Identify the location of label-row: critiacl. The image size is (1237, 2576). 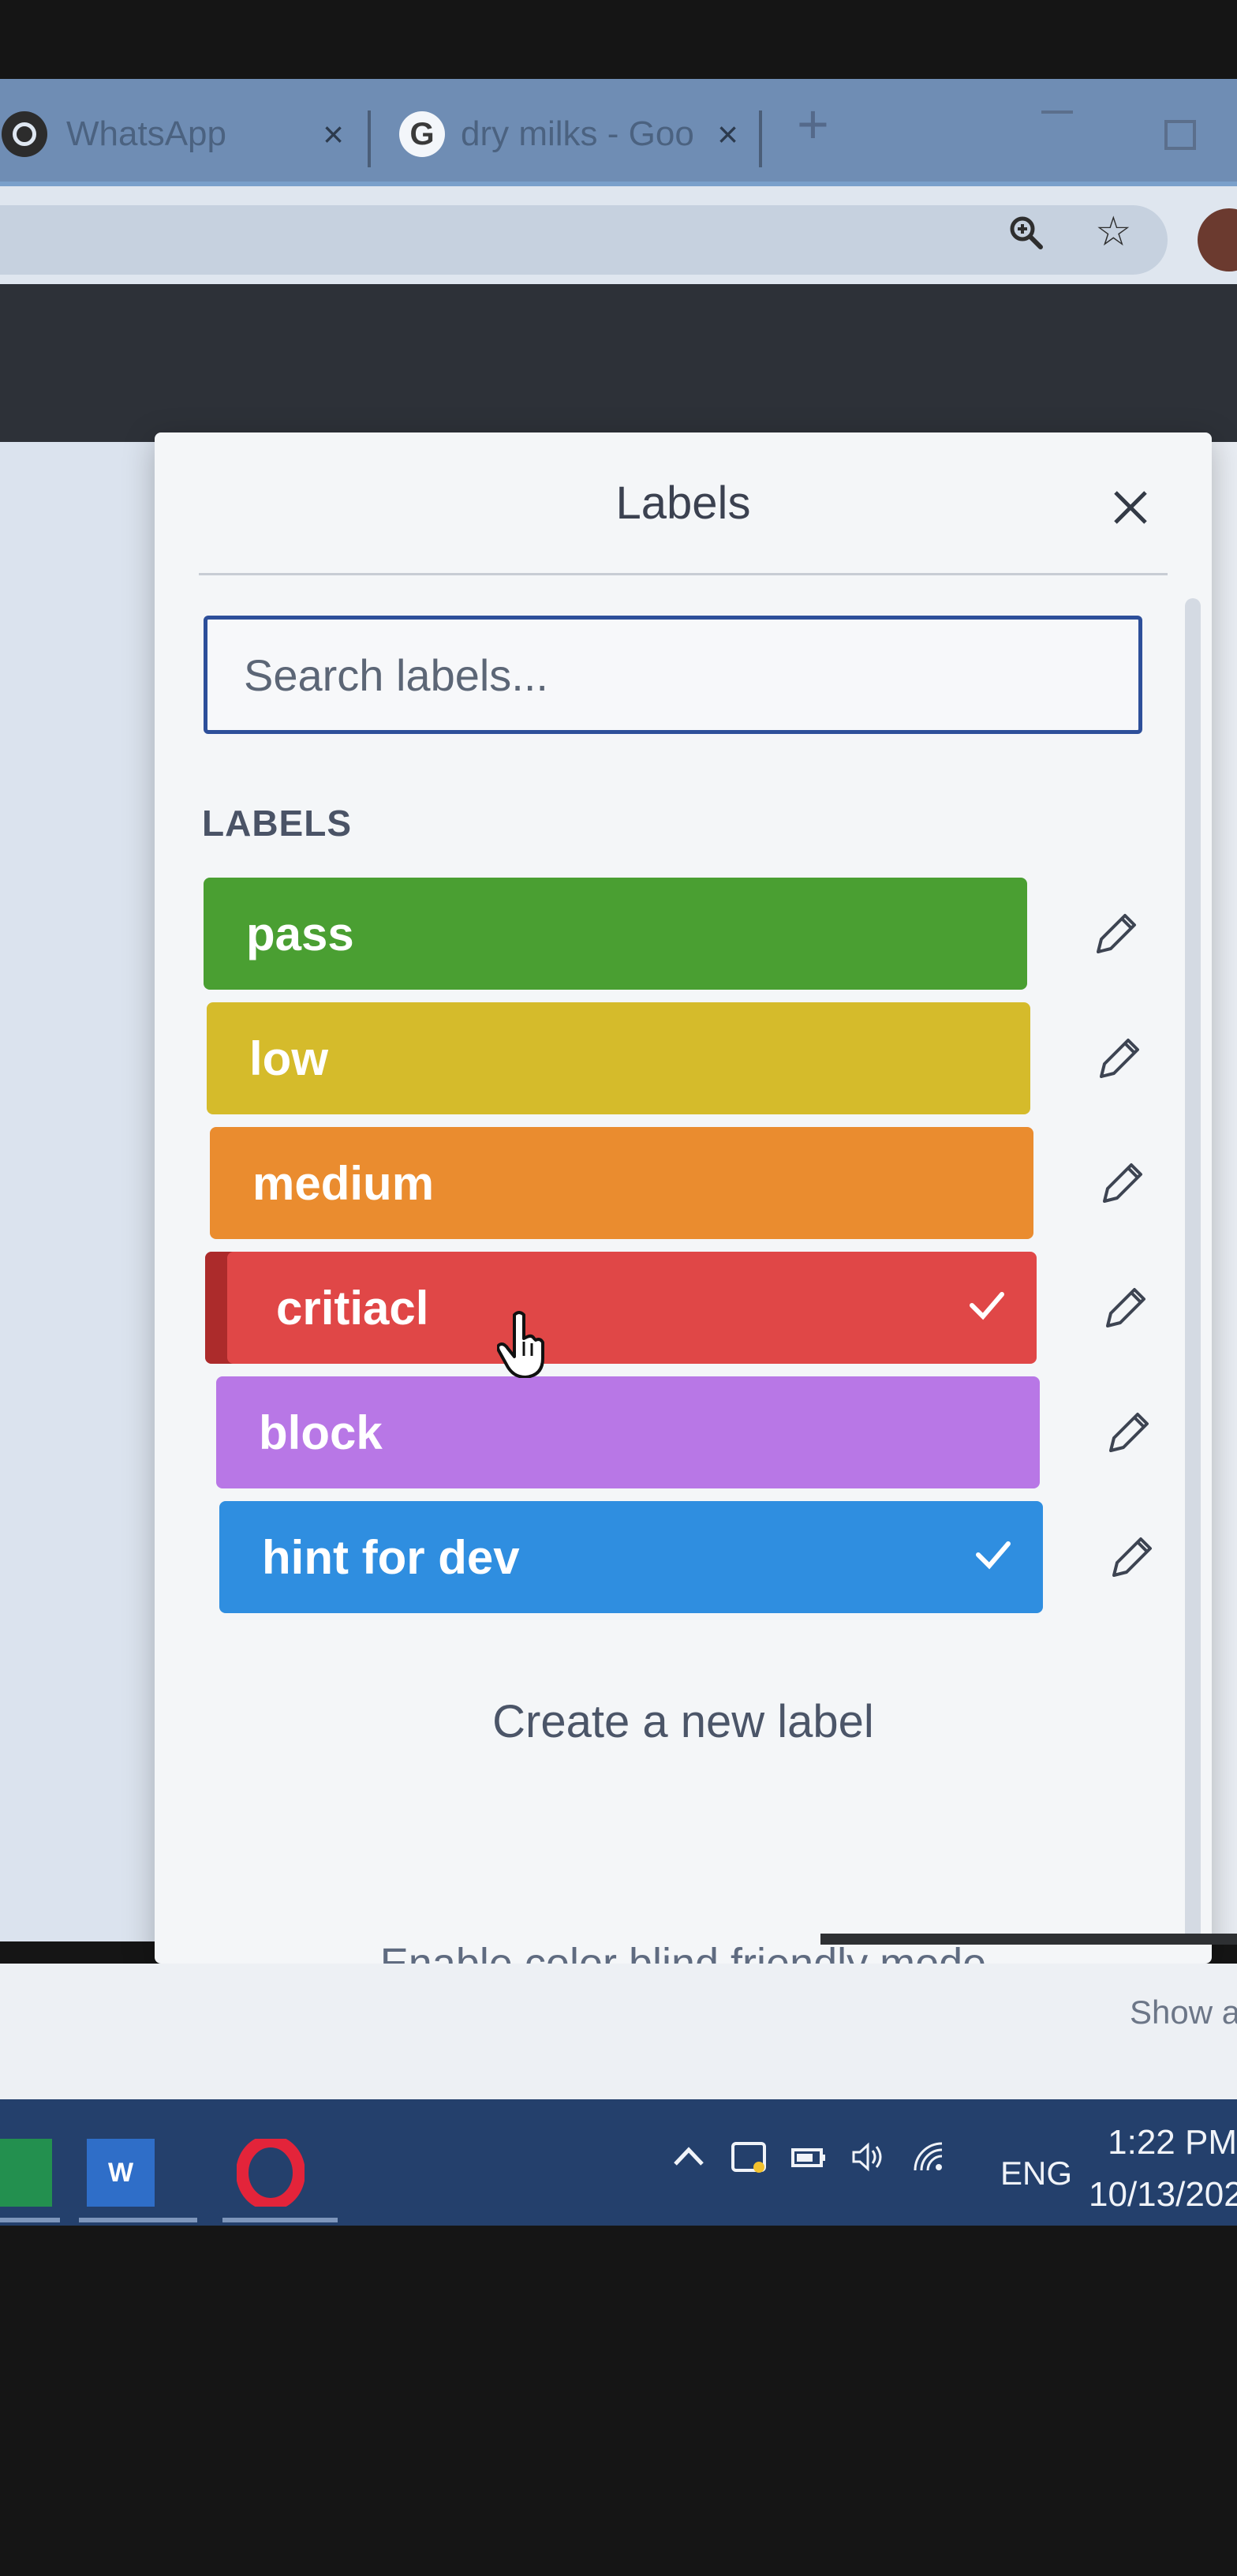
(706, 1309).